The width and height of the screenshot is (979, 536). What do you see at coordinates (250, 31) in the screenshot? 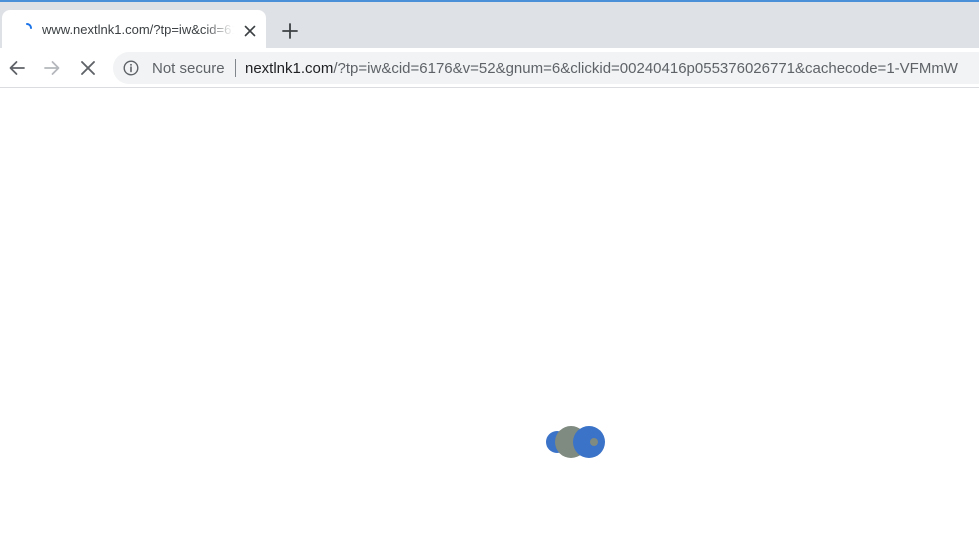
I see `close-icon` at bounding box center [250, 31].